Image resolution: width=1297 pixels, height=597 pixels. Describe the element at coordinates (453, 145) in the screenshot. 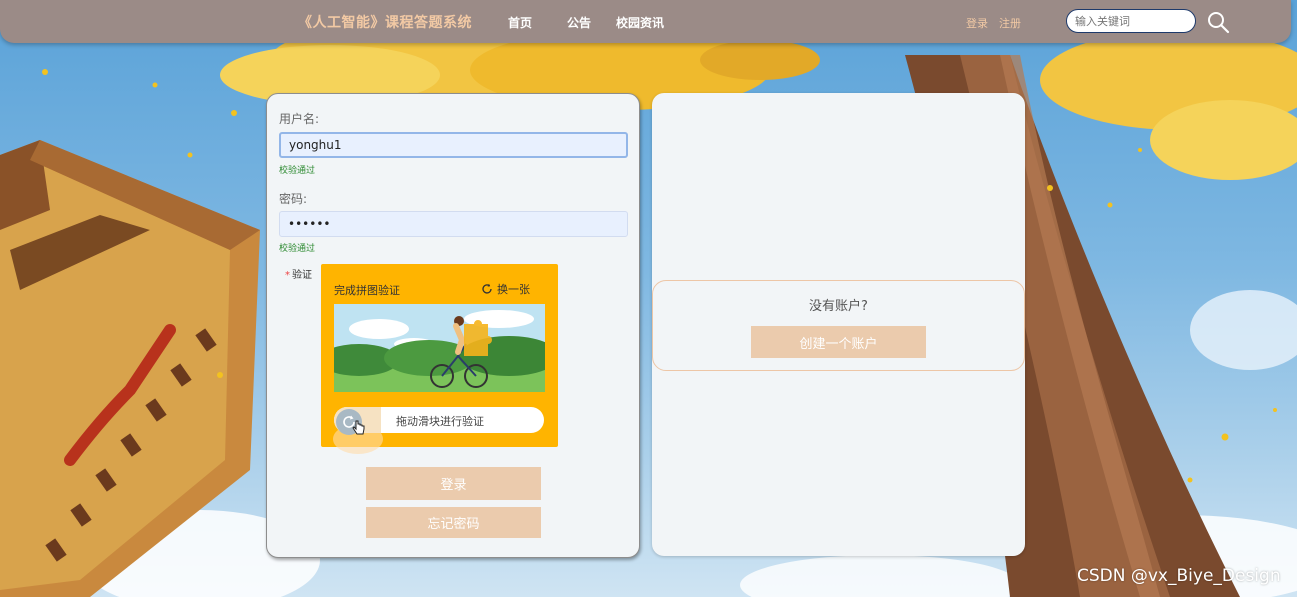

I see `username-input` at that location.